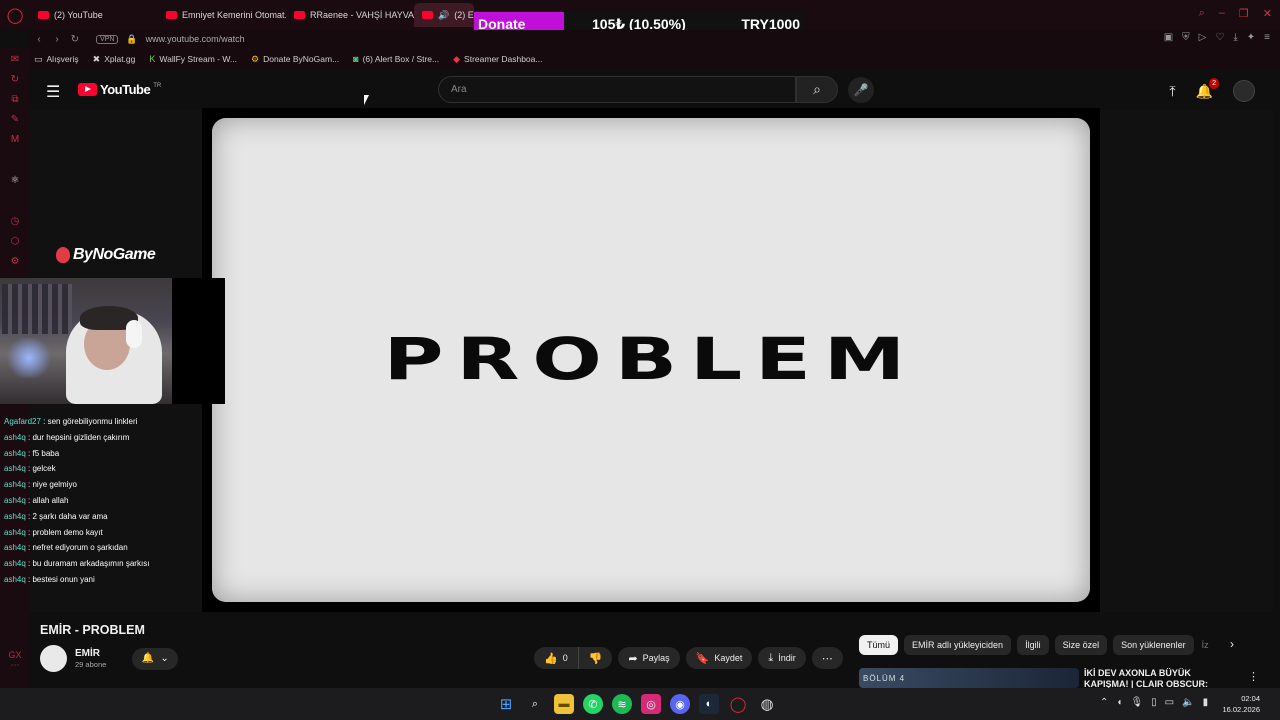 This screenshot has height=720, width=1280. I want to click on file-explorer-icon: ▬, so click(564, 704).